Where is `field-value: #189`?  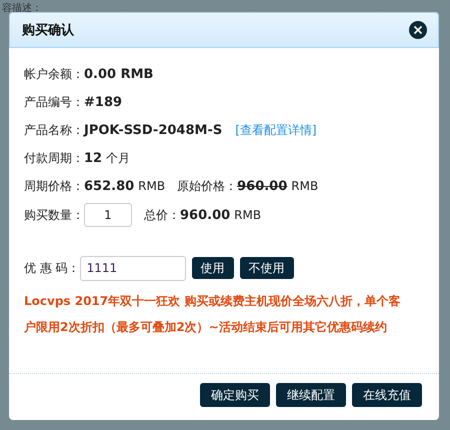 field-value: #189 is located at coordinates (103, 102).